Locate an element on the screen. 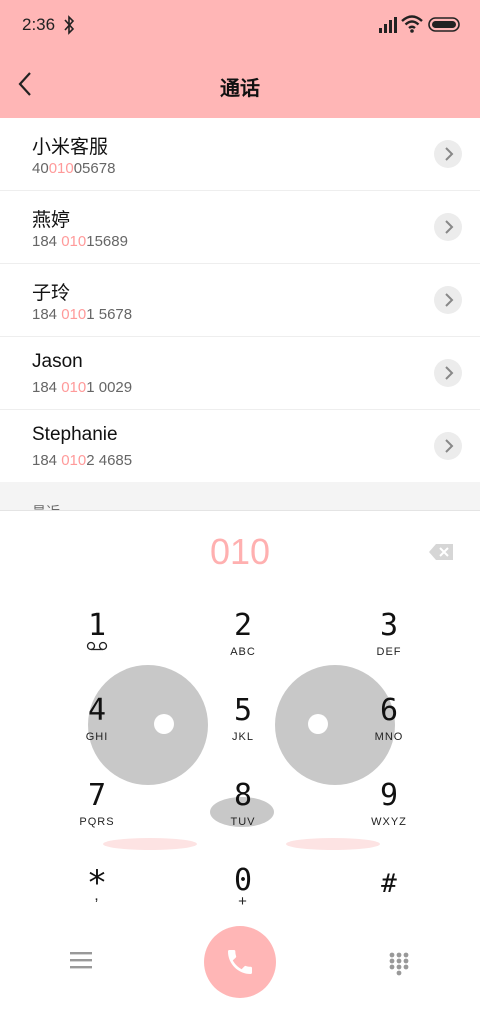 This screenshot has width=480, height=1013. key-letters: WXYZ is located at coordinates (389, 822).